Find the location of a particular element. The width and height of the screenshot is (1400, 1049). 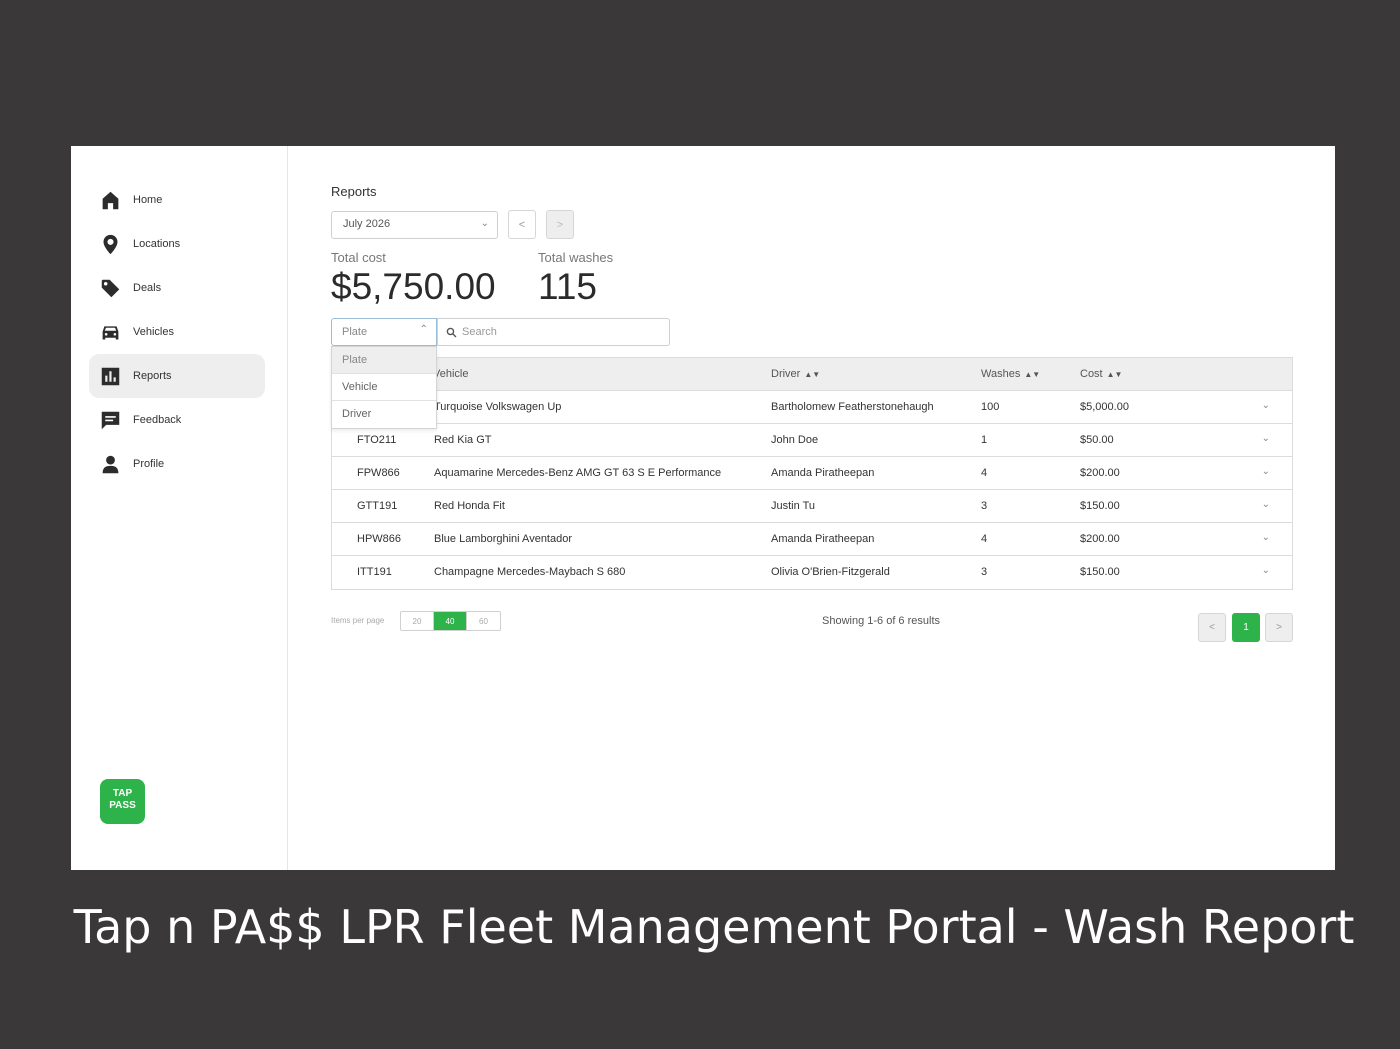

column-header-cost: Cost ▲▼ is located at coordinates (1101, 374).